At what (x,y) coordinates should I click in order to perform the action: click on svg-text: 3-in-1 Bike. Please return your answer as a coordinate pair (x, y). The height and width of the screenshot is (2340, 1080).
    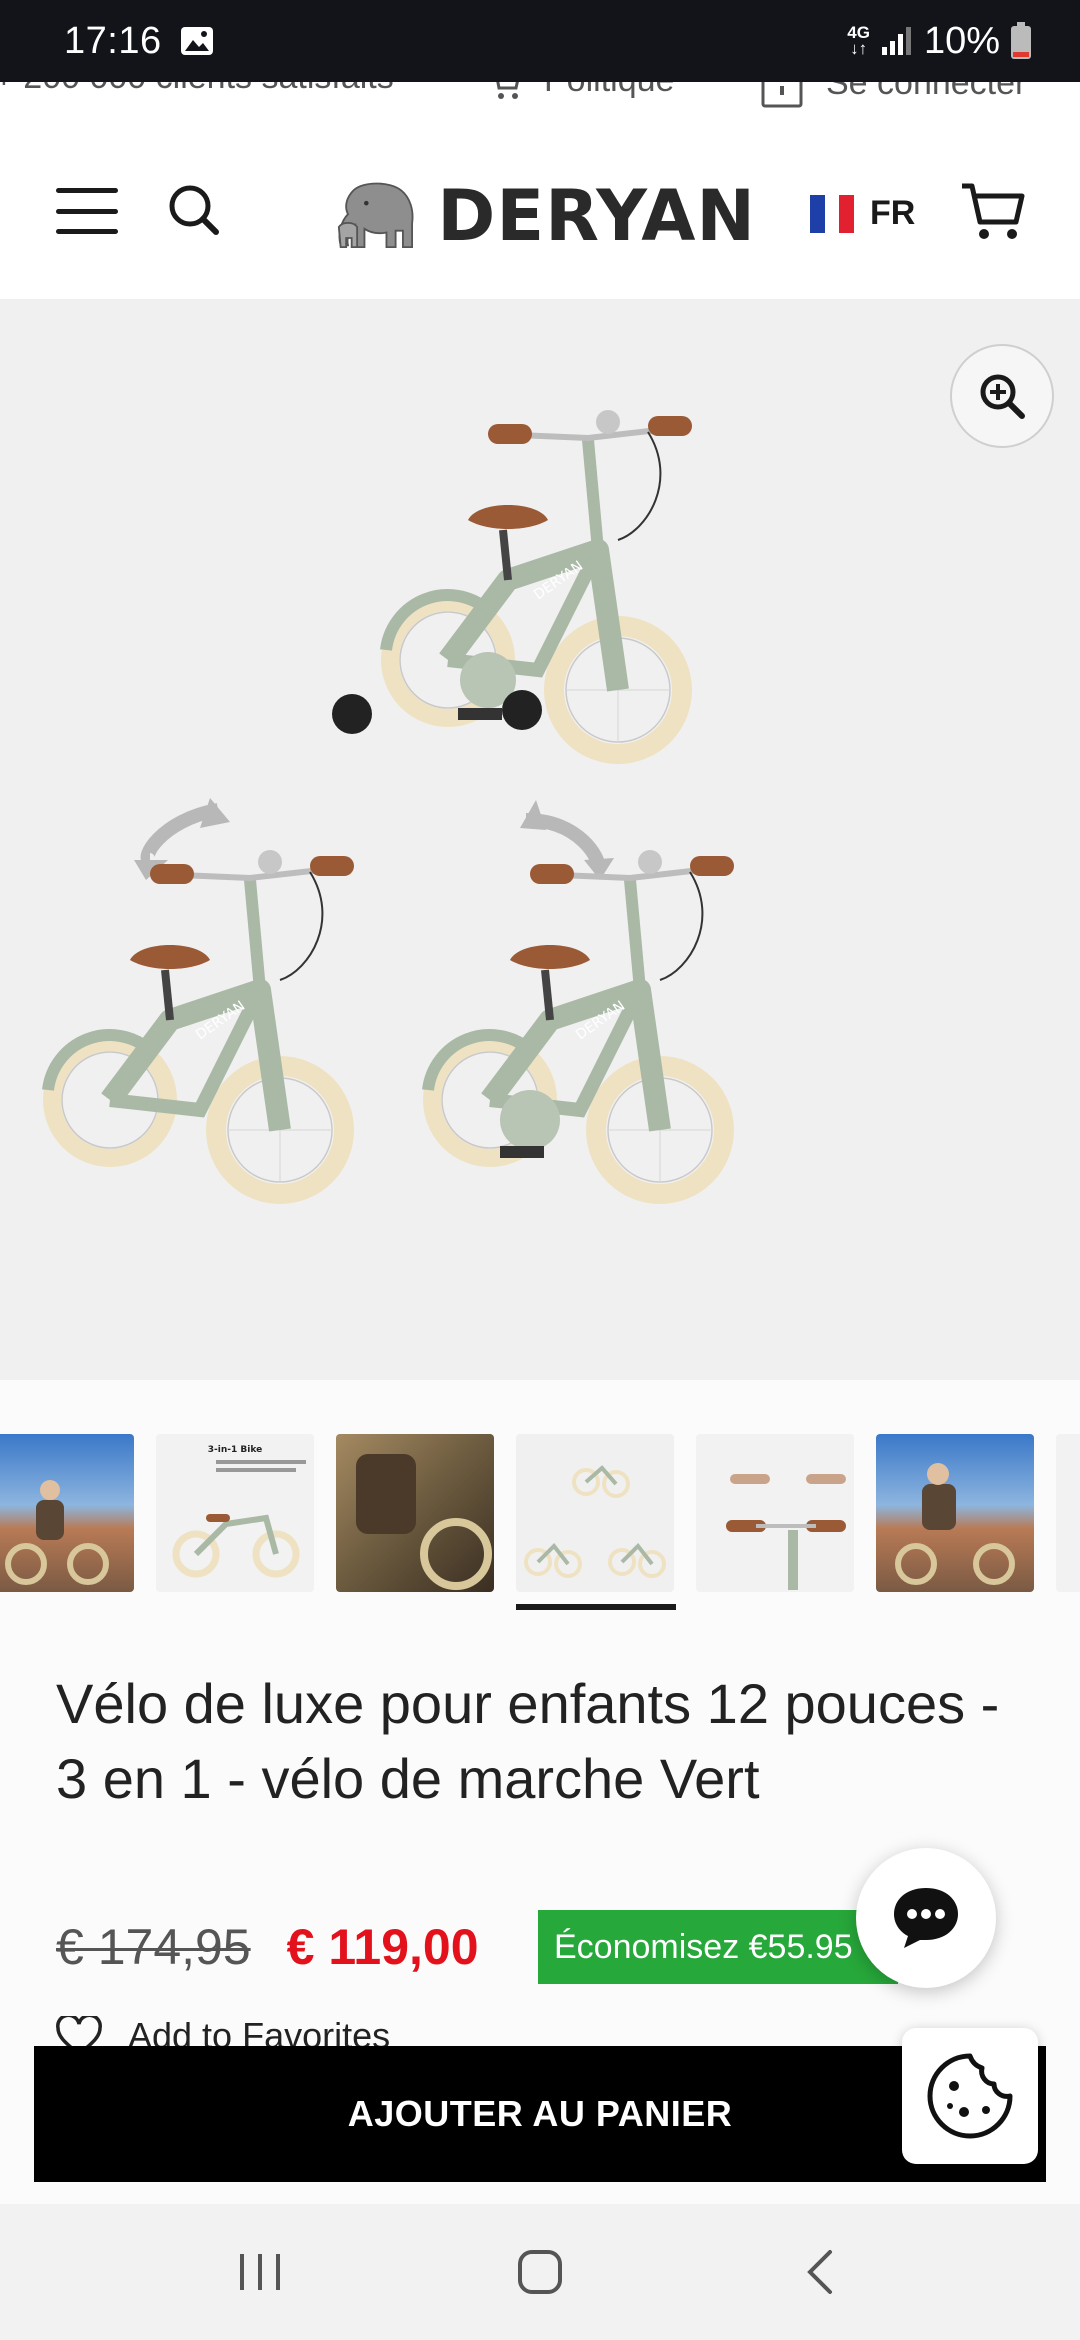
    Looking at the image, I should click on (235, 1450).